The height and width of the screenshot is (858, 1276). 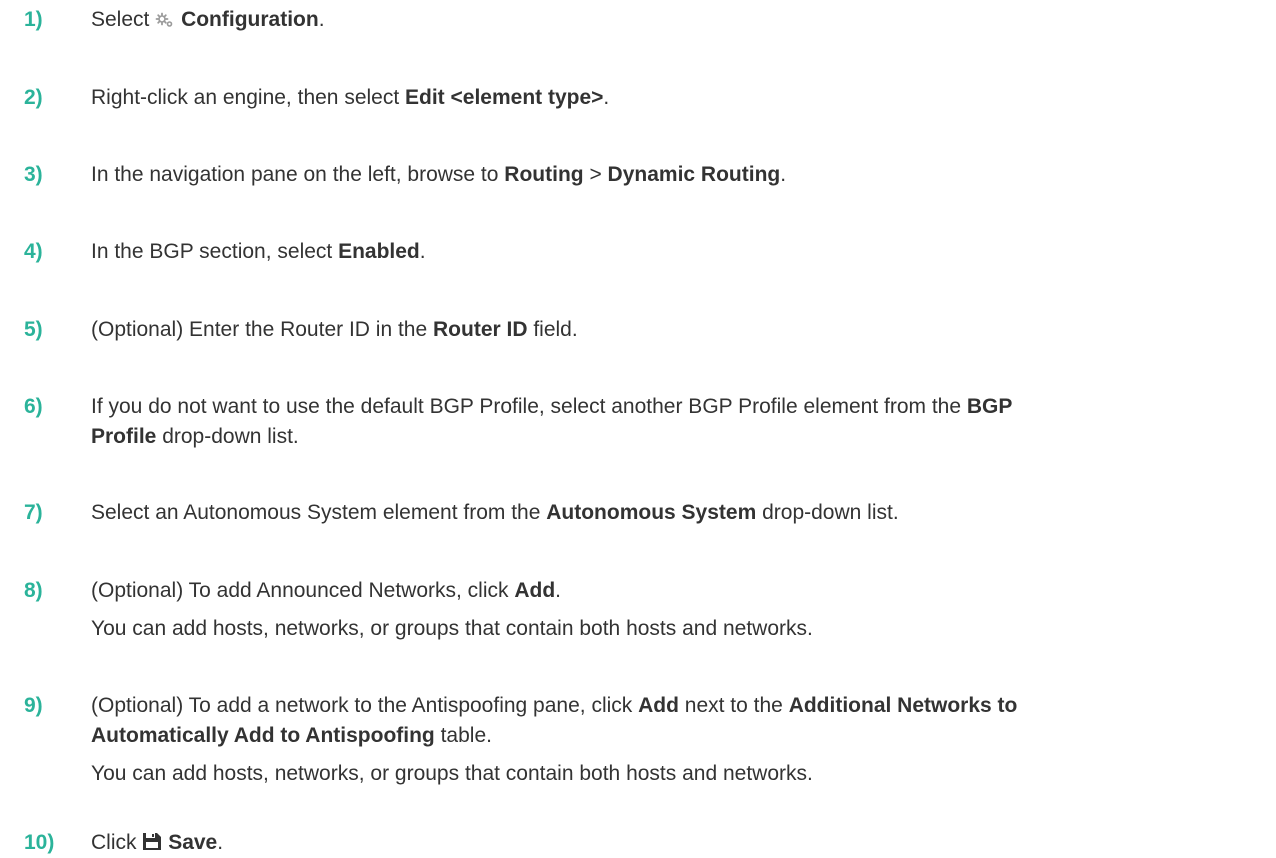 I want to click on additional-networks-label: Automatically Add to Antispoofing, so click(x=263, y=735).